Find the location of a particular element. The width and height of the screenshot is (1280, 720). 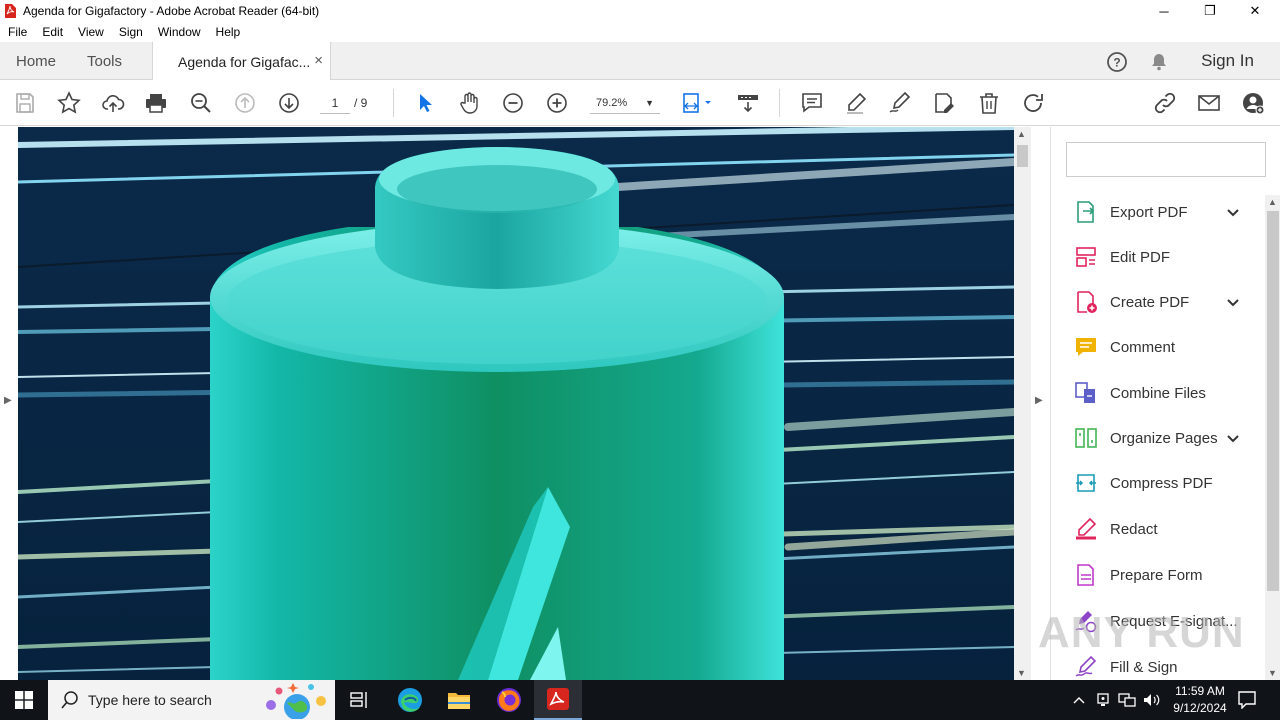

file-explorer-folder-icon is located at coordinates (459, 701).